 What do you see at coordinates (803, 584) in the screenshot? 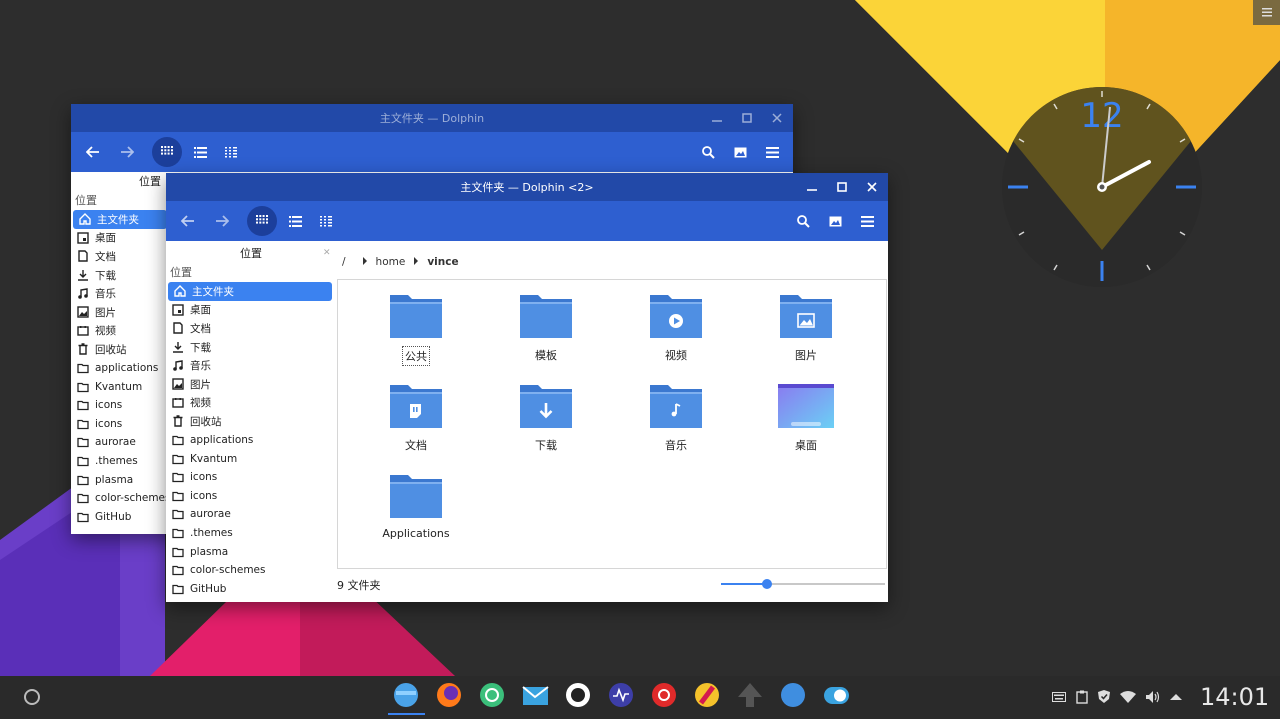
I see `zoom-slider` at bounding box center [803, 584].